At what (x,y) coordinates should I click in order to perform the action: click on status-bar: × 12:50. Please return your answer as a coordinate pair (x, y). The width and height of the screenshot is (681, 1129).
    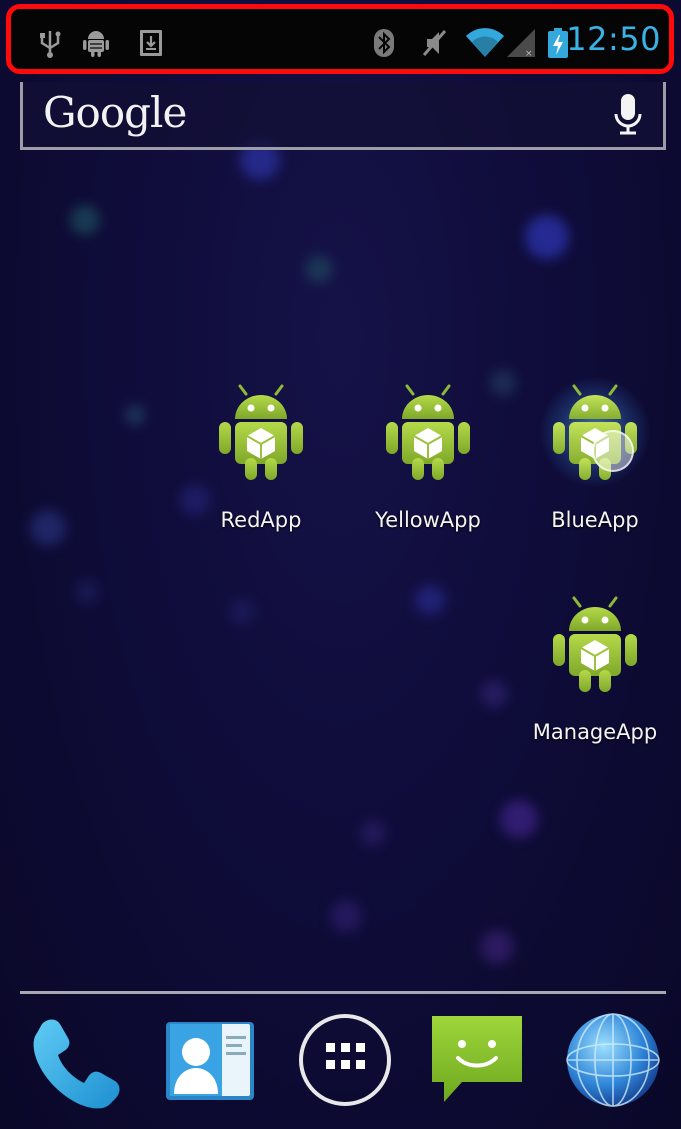
    Looking at the image, I should click on (340, 39).